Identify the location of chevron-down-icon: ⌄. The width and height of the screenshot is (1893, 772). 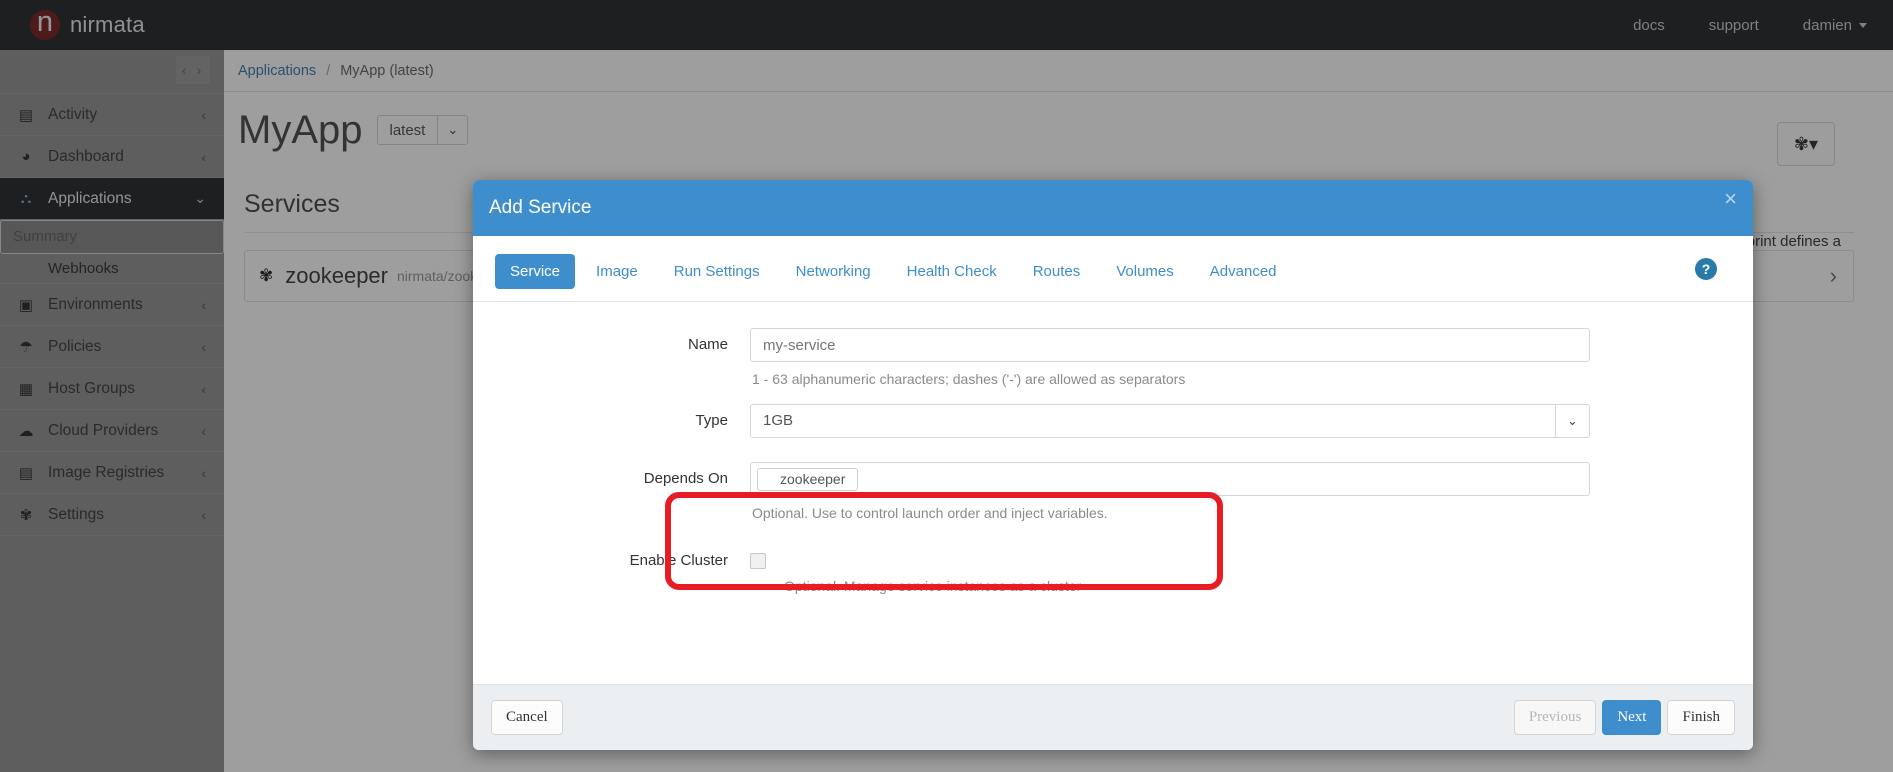
(1572, 421).